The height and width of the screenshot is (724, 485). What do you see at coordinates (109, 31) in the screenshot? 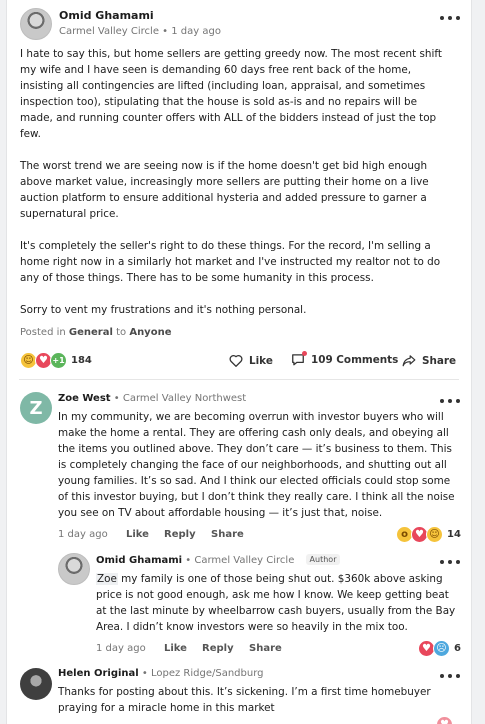
I see `author-neighborhood: Carmel Valley Circle` at bounding box center [109, 31].